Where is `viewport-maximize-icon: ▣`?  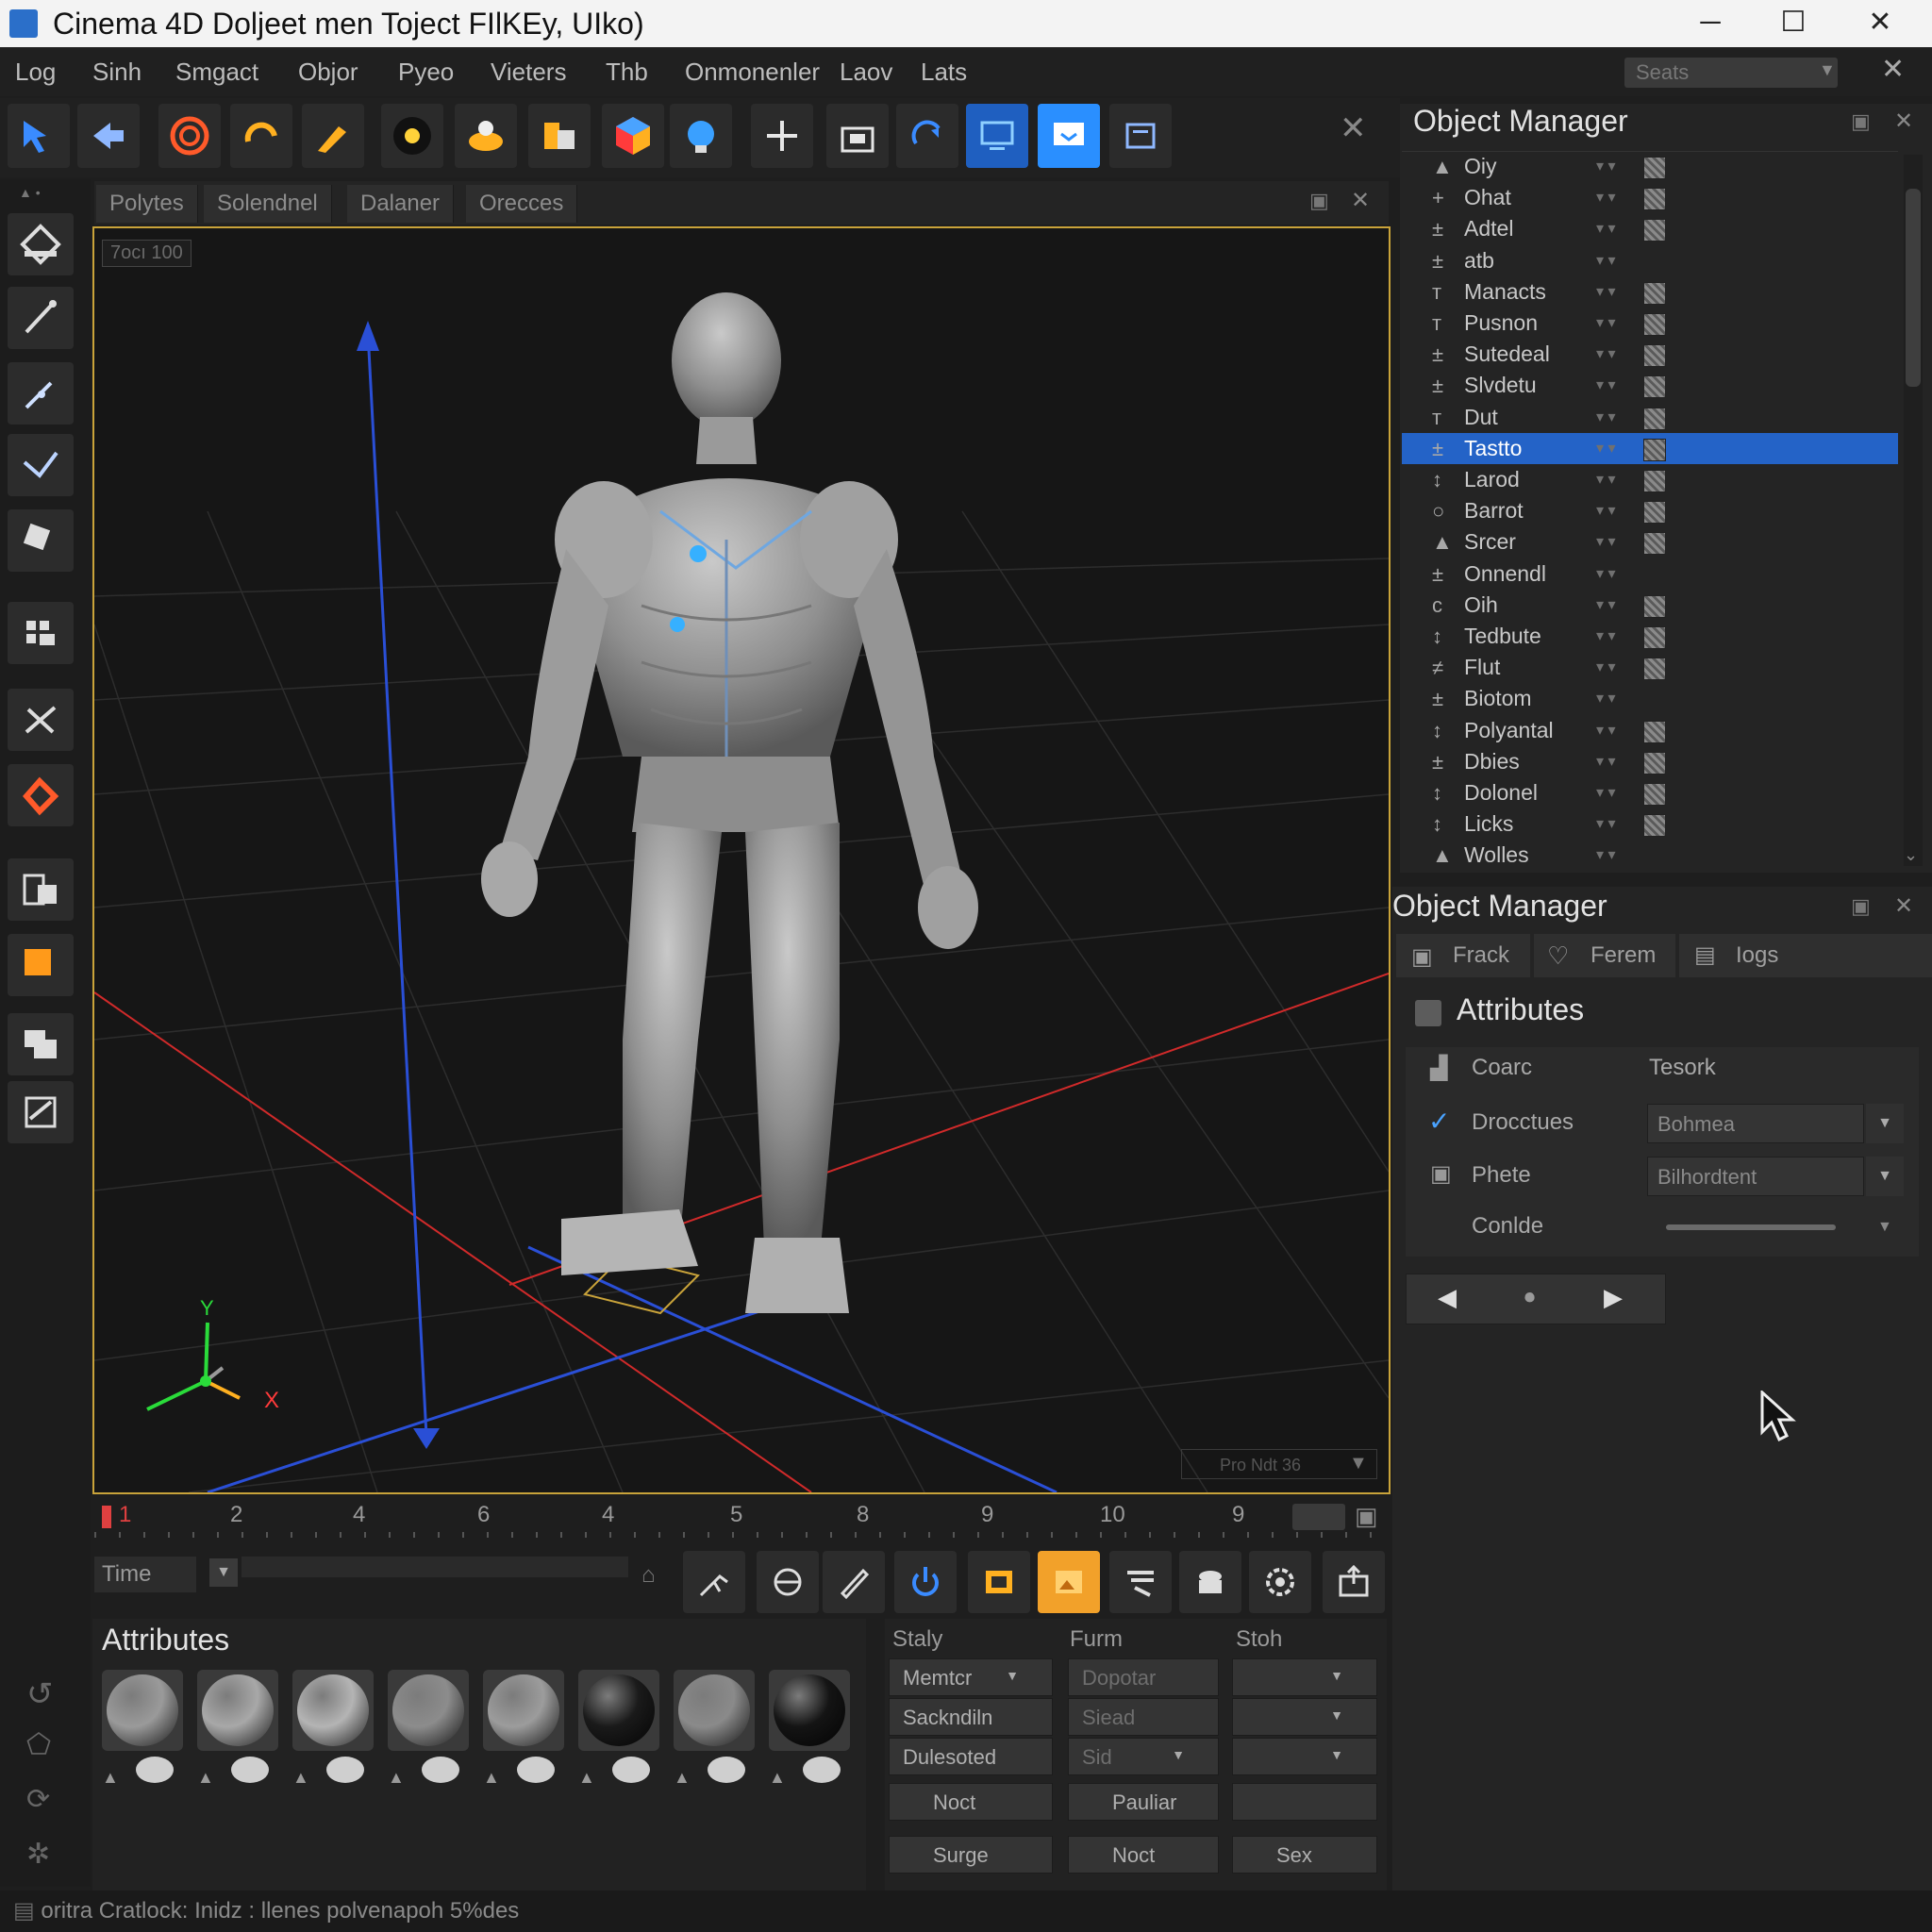 viewport-maximize-icon: ▣ is located at coordinates (1319, 201).